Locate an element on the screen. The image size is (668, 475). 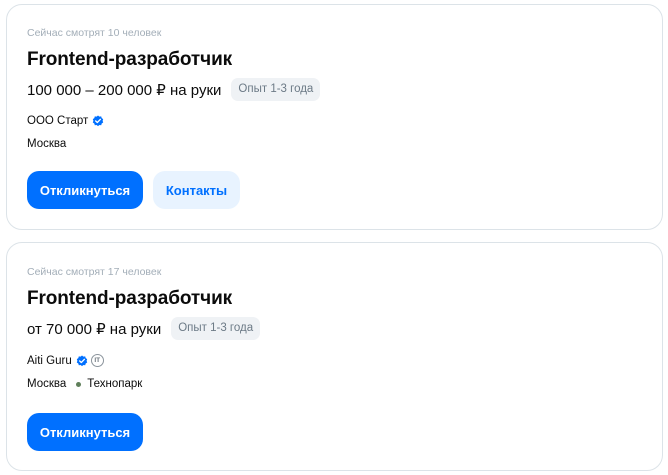
location-row: Москва Технопарк is located at coordinates (84, 384).